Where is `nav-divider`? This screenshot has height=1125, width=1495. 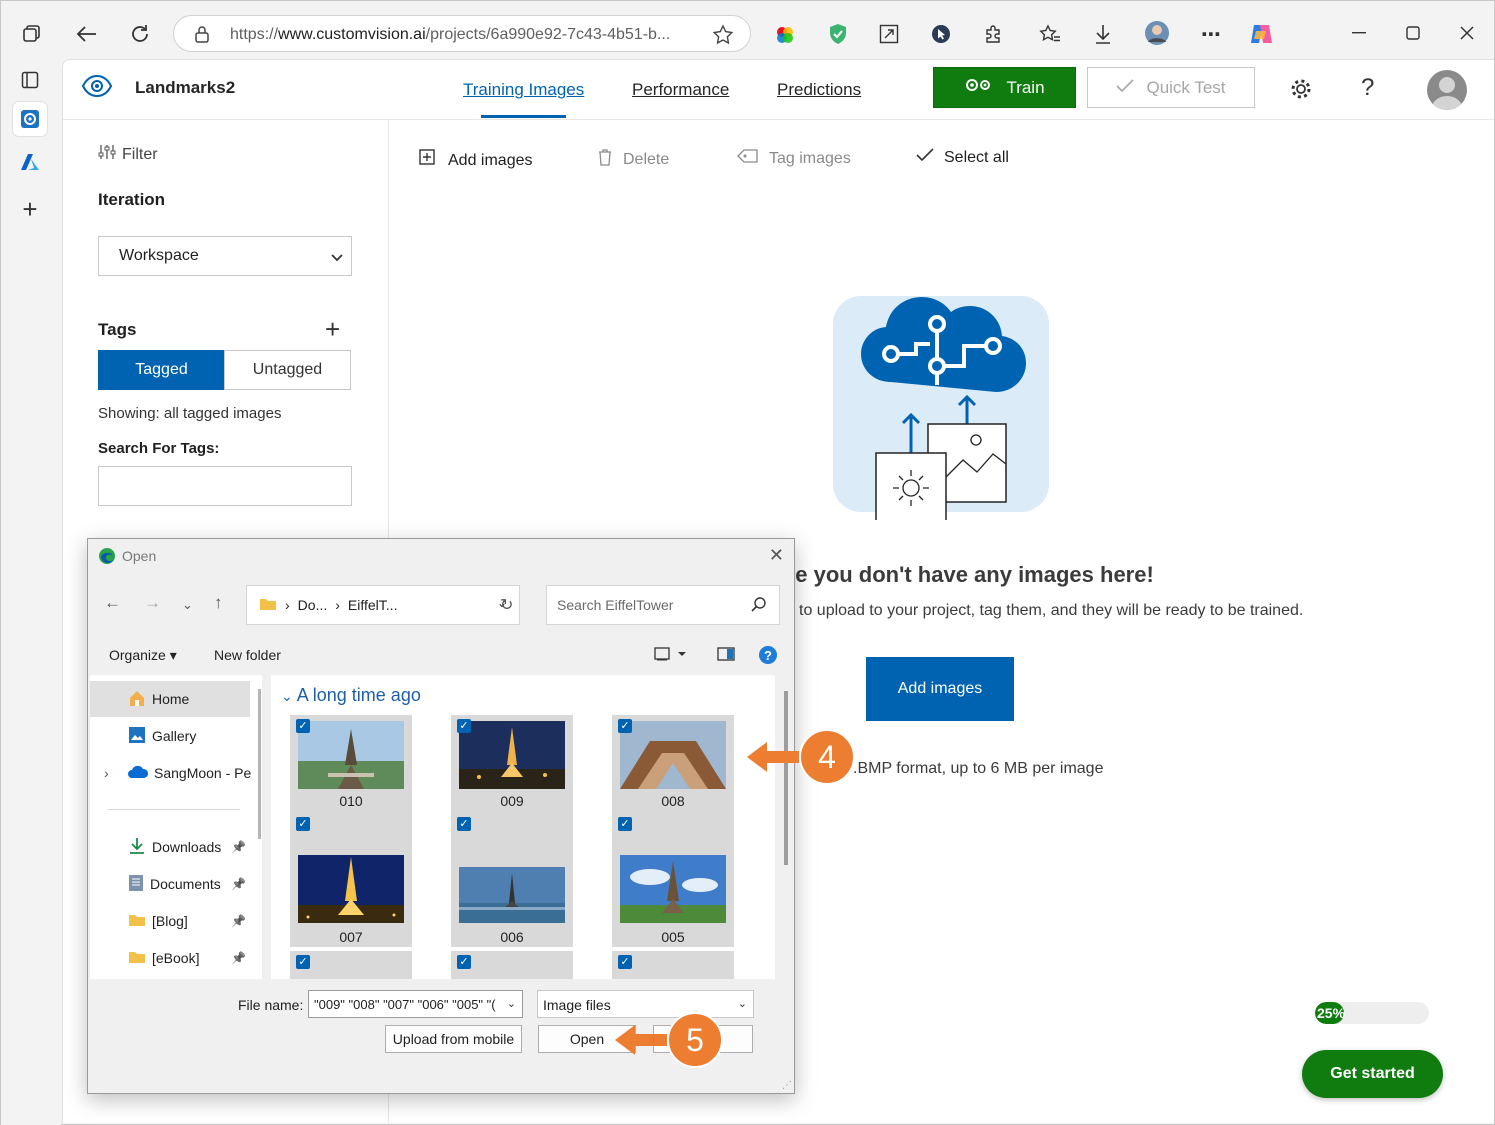
nav-divider is located at coordinates (174, 809).